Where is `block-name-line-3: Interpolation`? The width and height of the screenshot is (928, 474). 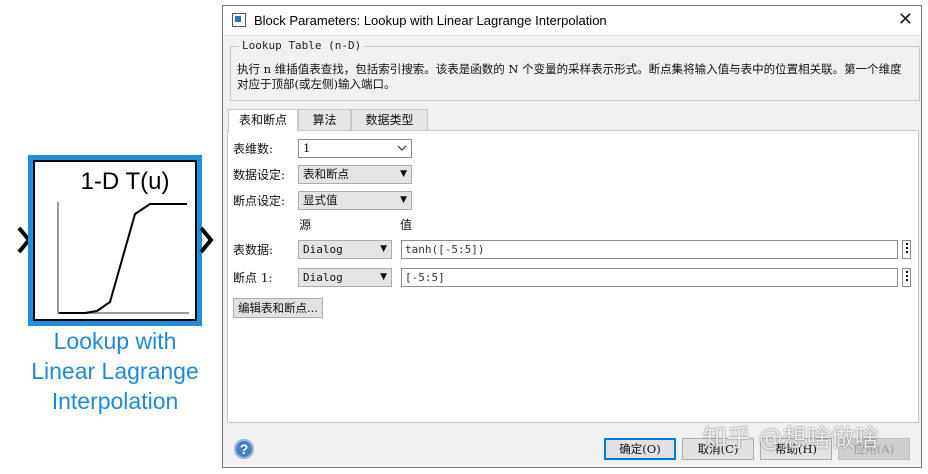
block-name-line-3: Interpolation is located at coordinates (115, 401).